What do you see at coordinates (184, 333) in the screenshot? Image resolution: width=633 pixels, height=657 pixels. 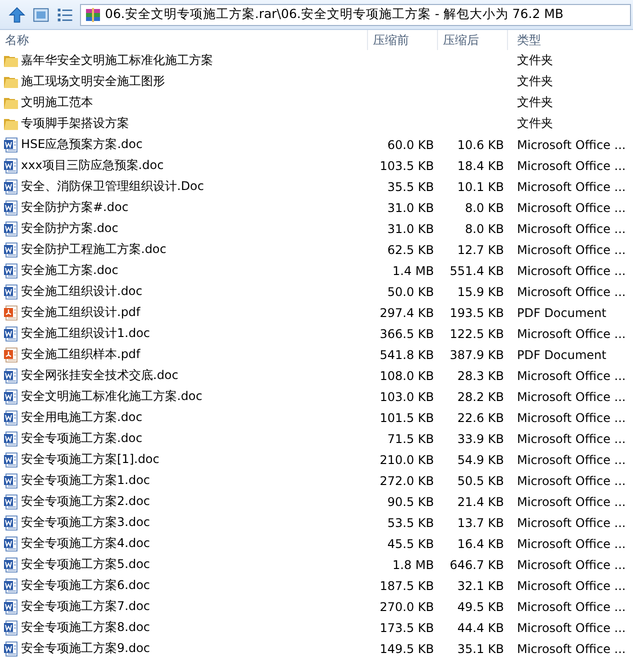 I see `file-name: 安全施工组织设计1.doc` at bounding box center [184, 333].